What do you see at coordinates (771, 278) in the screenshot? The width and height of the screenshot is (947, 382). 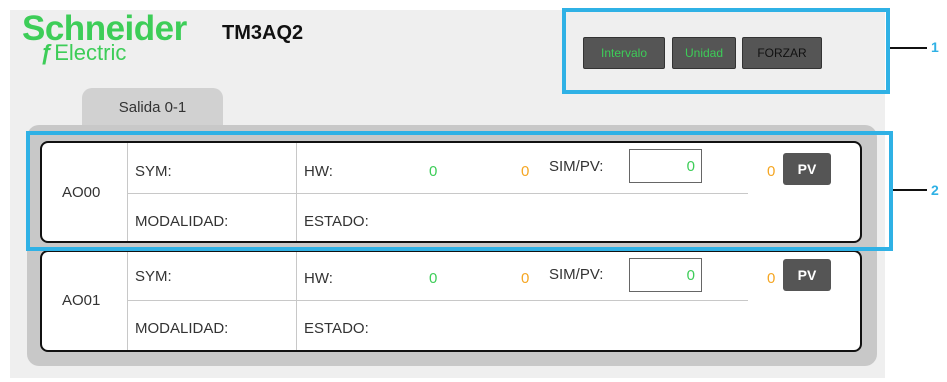 I see `pv-value: 0` at bounding box center [771, 278].